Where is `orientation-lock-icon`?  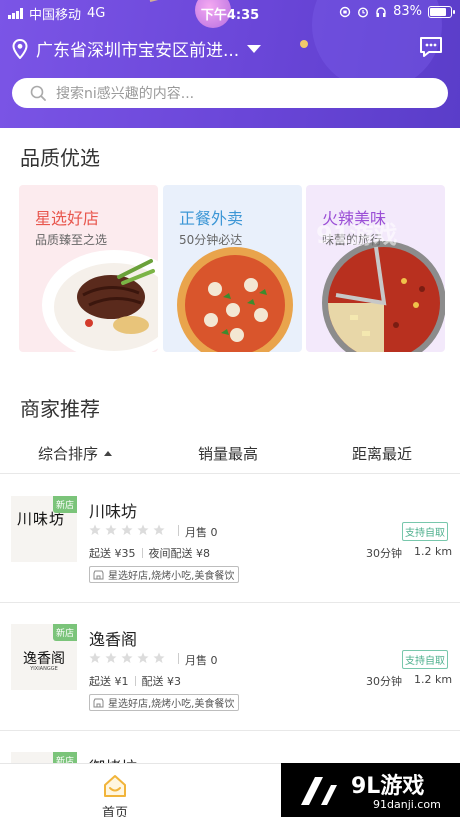 orientation-lock-icon is located at coordinates (345, 11).